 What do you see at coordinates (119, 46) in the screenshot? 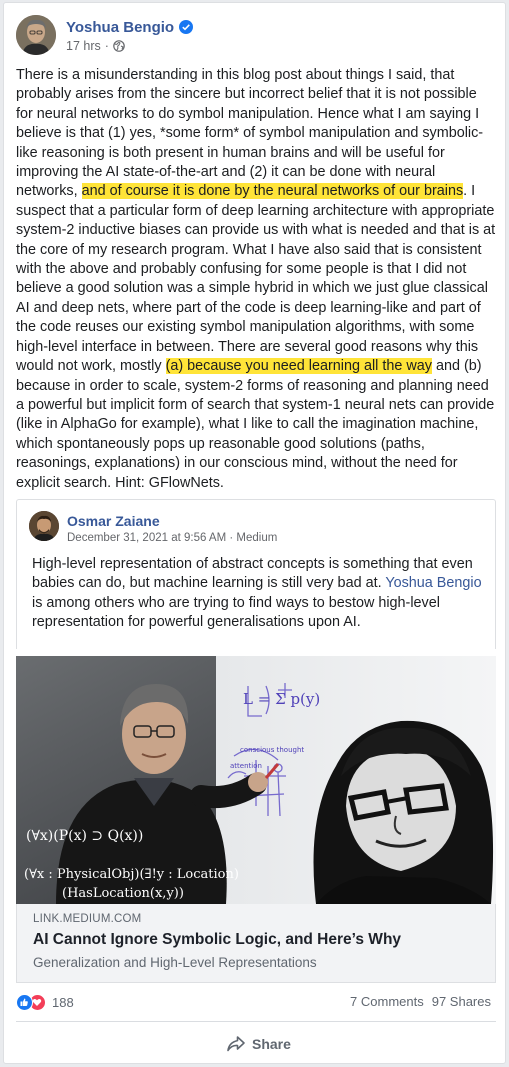
I see `globe-icon` at bounding box center [119, 46].